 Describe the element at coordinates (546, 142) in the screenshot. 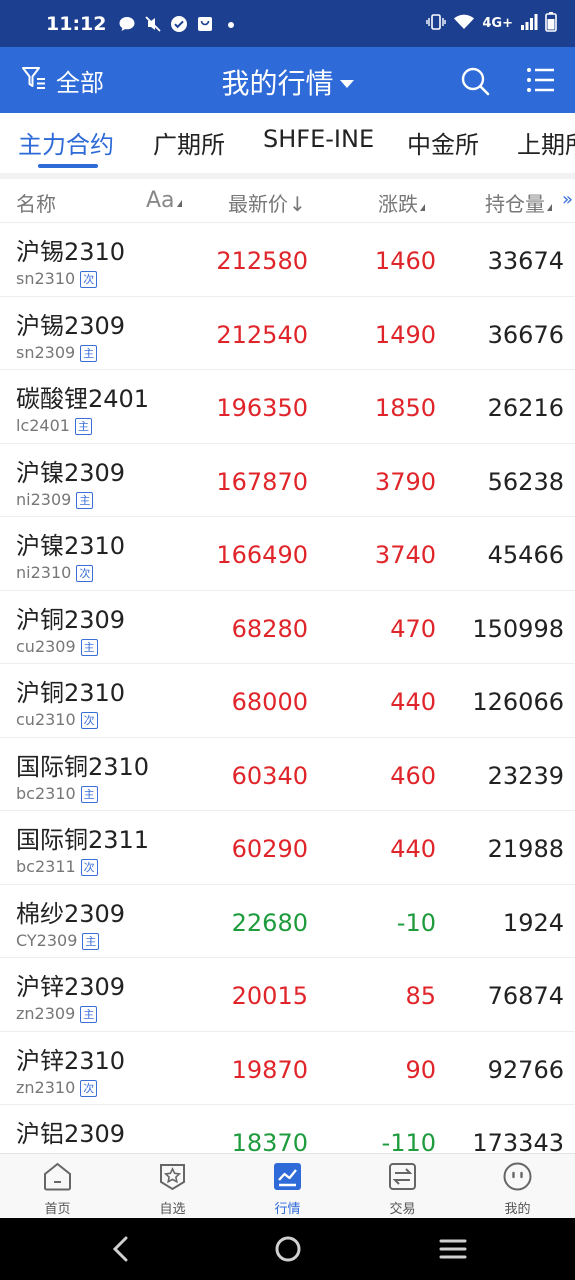

I see `tab-shfe: 上期所` at that location.